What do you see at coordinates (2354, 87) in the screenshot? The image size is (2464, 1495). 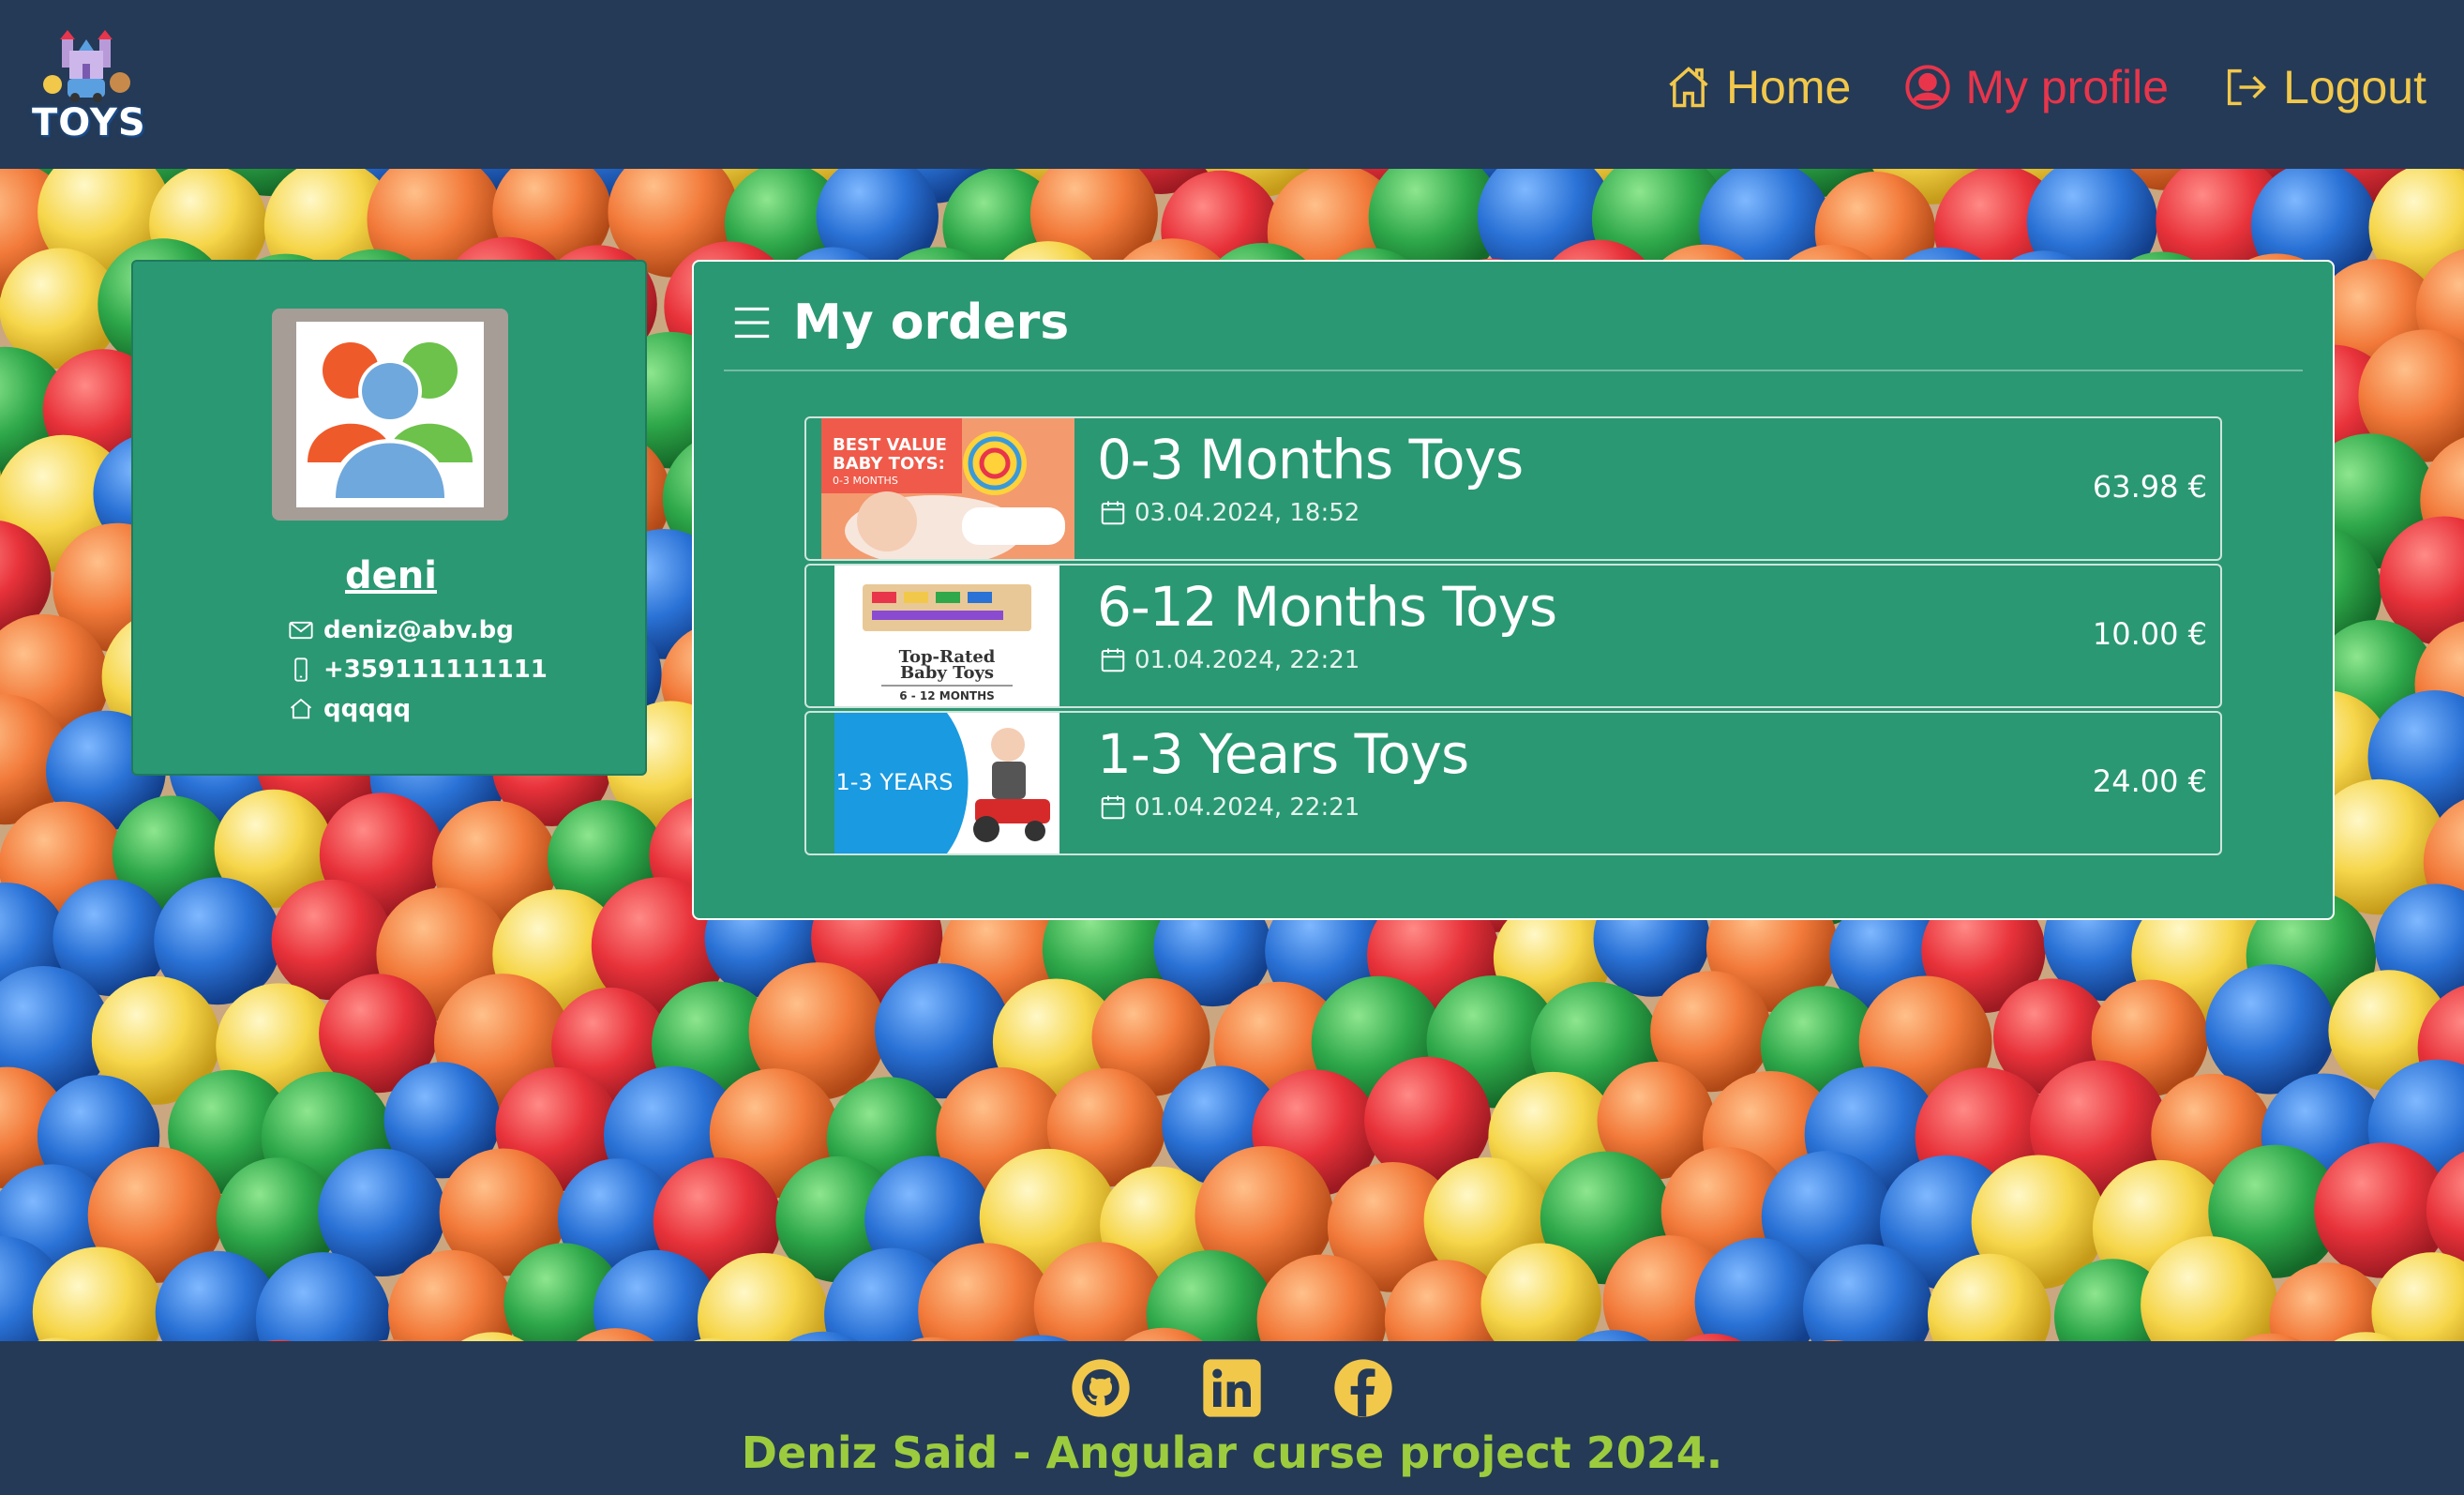 I see `nav-logout-label: Logout` at bounding box center [2354, 87].